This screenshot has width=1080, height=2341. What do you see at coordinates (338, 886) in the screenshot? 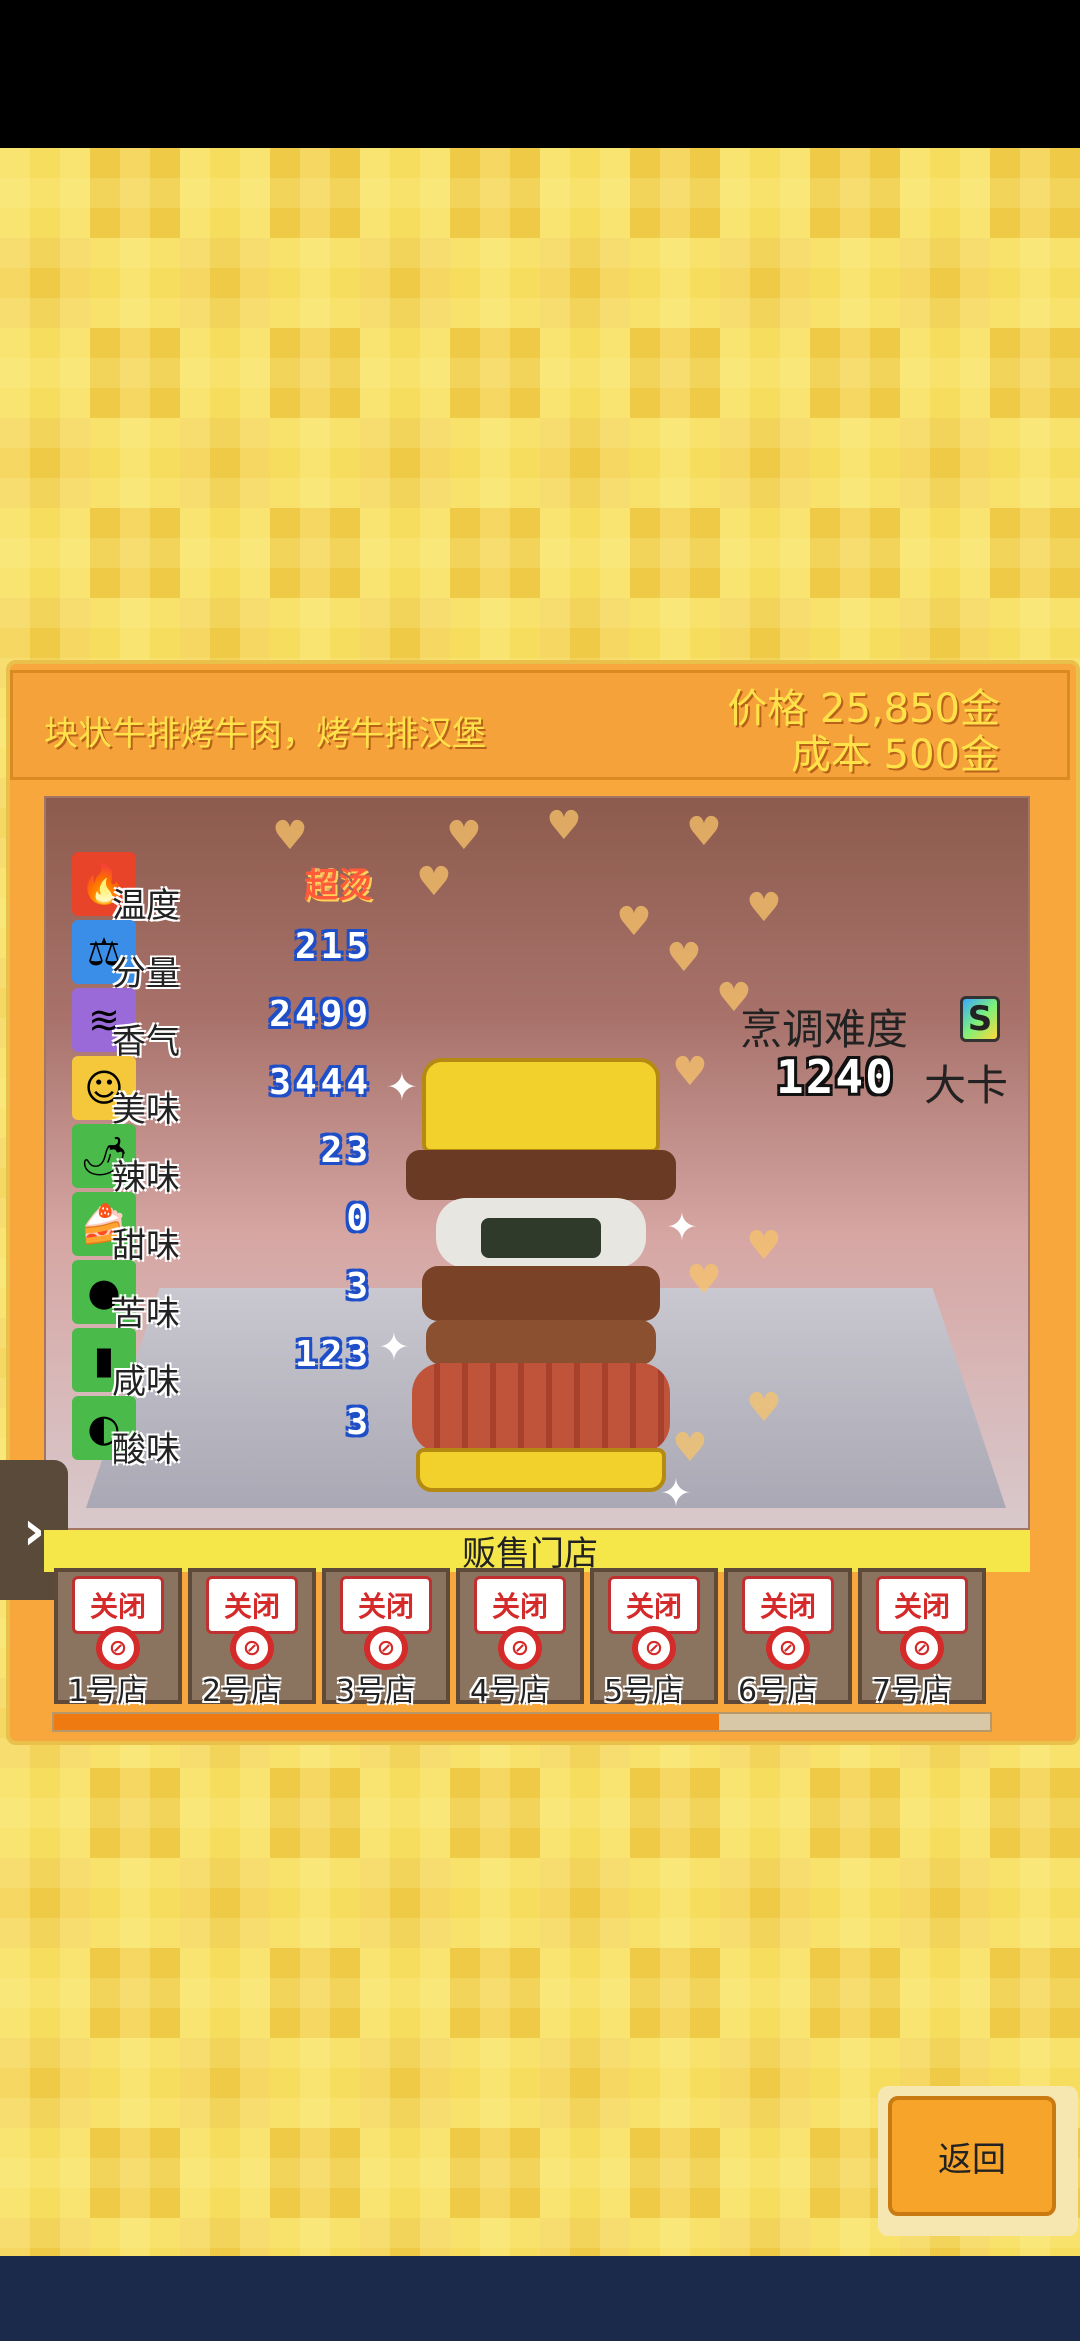
I see `stat-value: 超烫` at bounding box center [338, 886].